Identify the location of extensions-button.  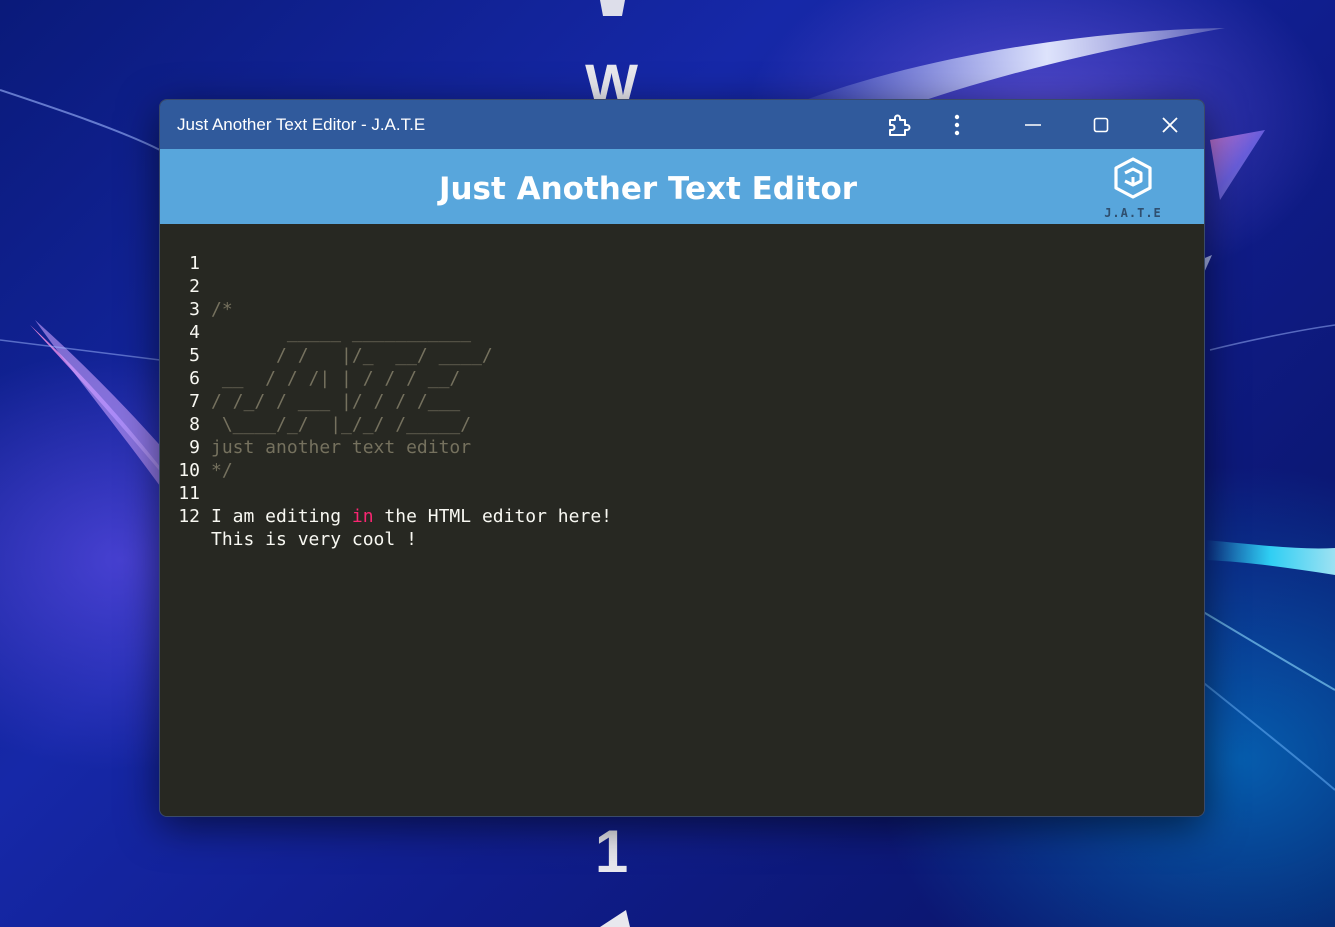
(899, 124).